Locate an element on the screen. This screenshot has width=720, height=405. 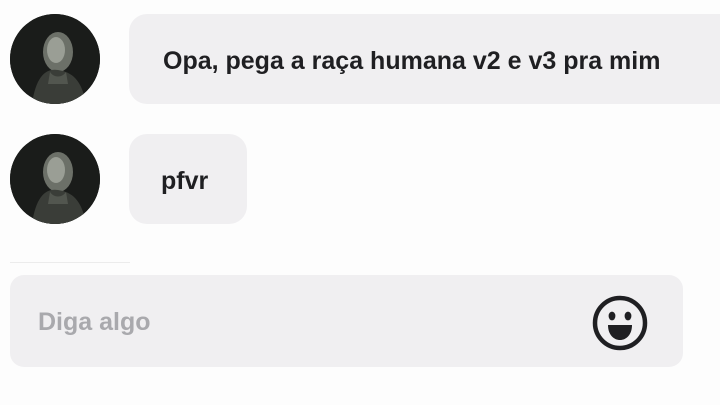
smiley-face-icon is located at coordinates (620, 323).